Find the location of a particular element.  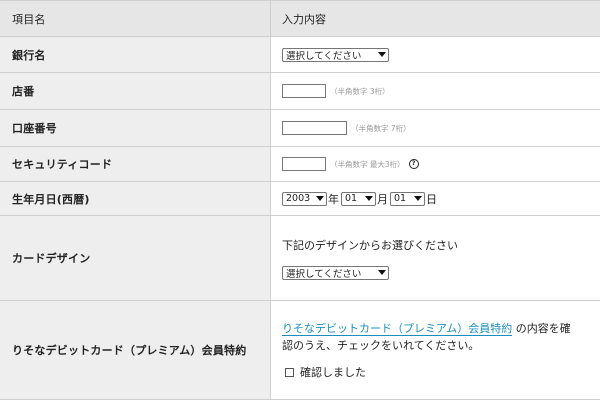

birth-year-value: 2003 is located at coordinates (298, 198).